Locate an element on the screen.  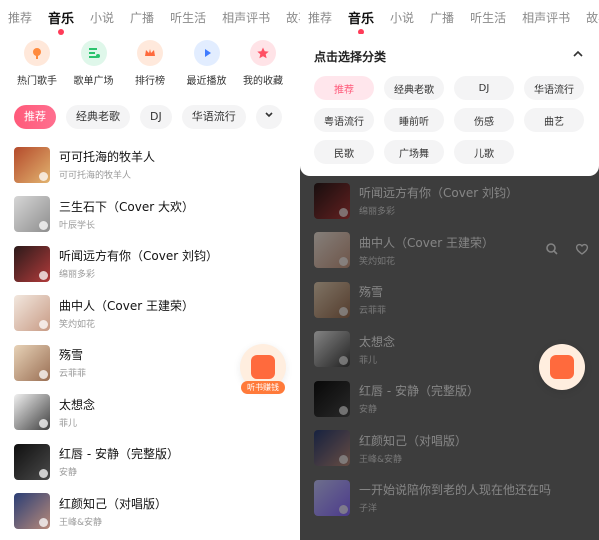
song-title: 三生石下（Cover 大欢） is located at coordinates (126, 206).